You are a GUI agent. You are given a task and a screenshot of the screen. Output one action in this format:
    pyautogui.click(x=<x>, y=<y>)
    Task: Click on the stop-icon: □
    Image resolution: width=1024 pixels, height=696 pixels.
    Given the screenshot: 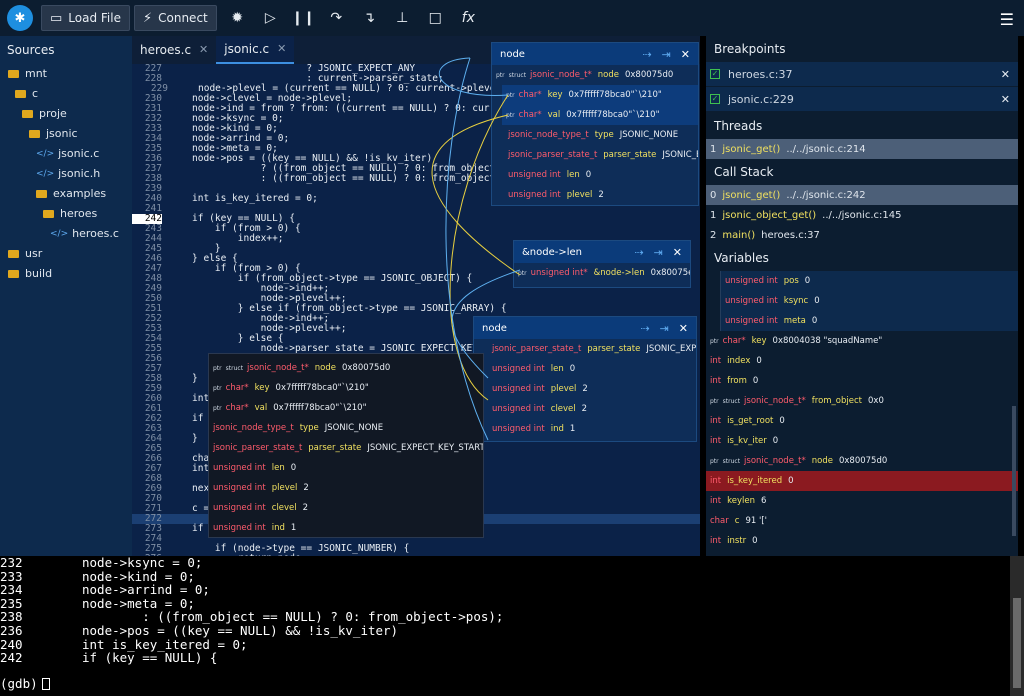 What is the action you would take?
    pyautogui.click(x=435, y=18)
    